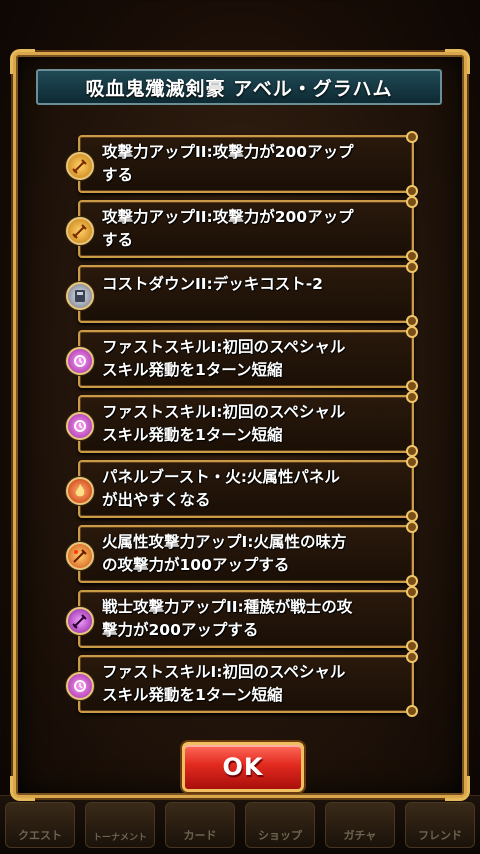 The height and width of the screenshot is (854, 480). What do you see at coordinates (40, 825) in the screenshot?
I see `bg-tab-quest: クエスト` at bounding box center [40, 825].